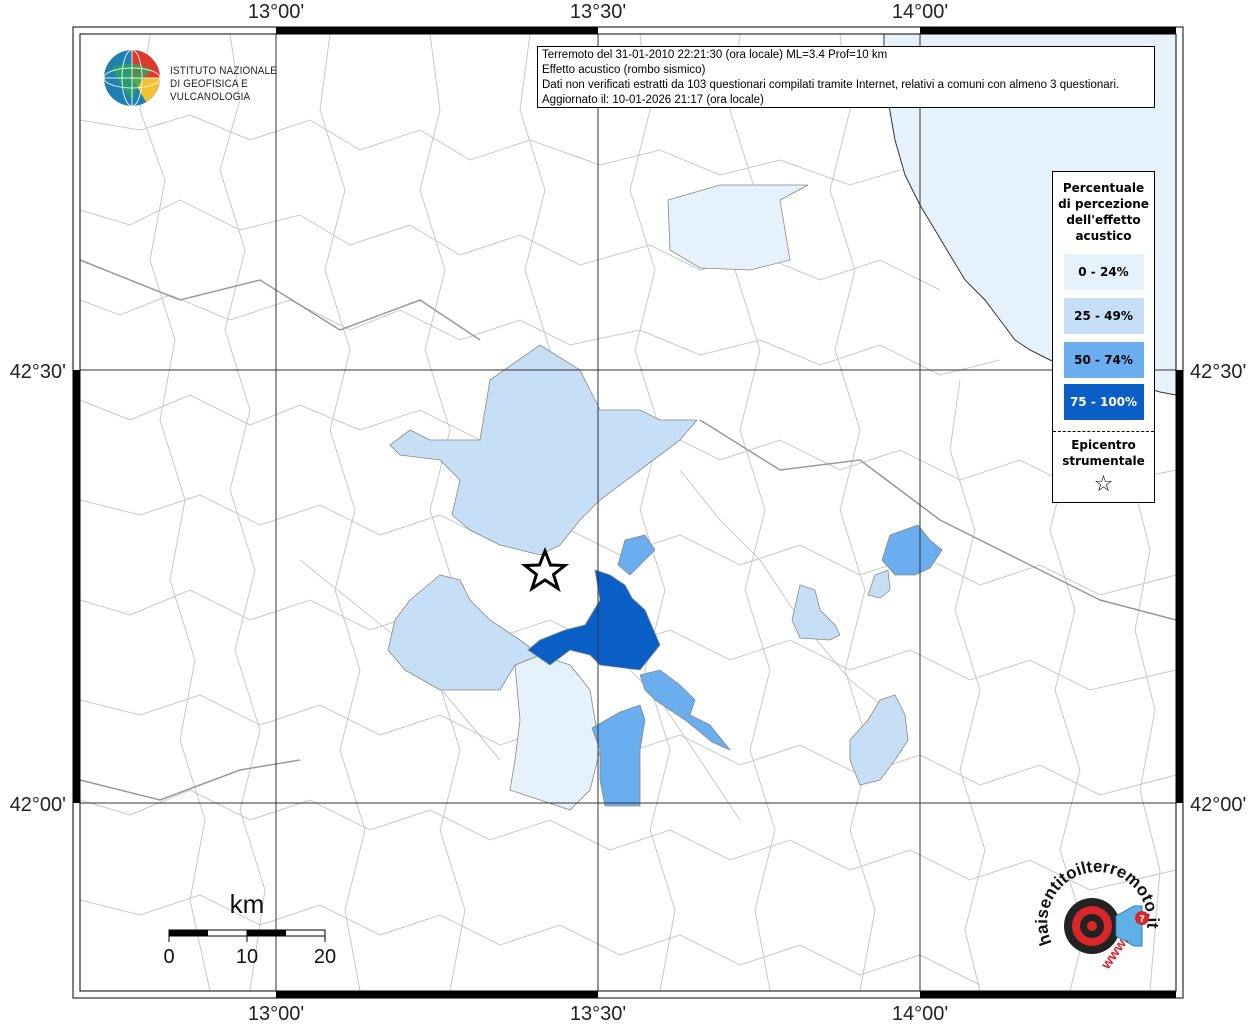  I want to click on legend-epicenter-label: Epicentro strumentale, so click(1103, 453).